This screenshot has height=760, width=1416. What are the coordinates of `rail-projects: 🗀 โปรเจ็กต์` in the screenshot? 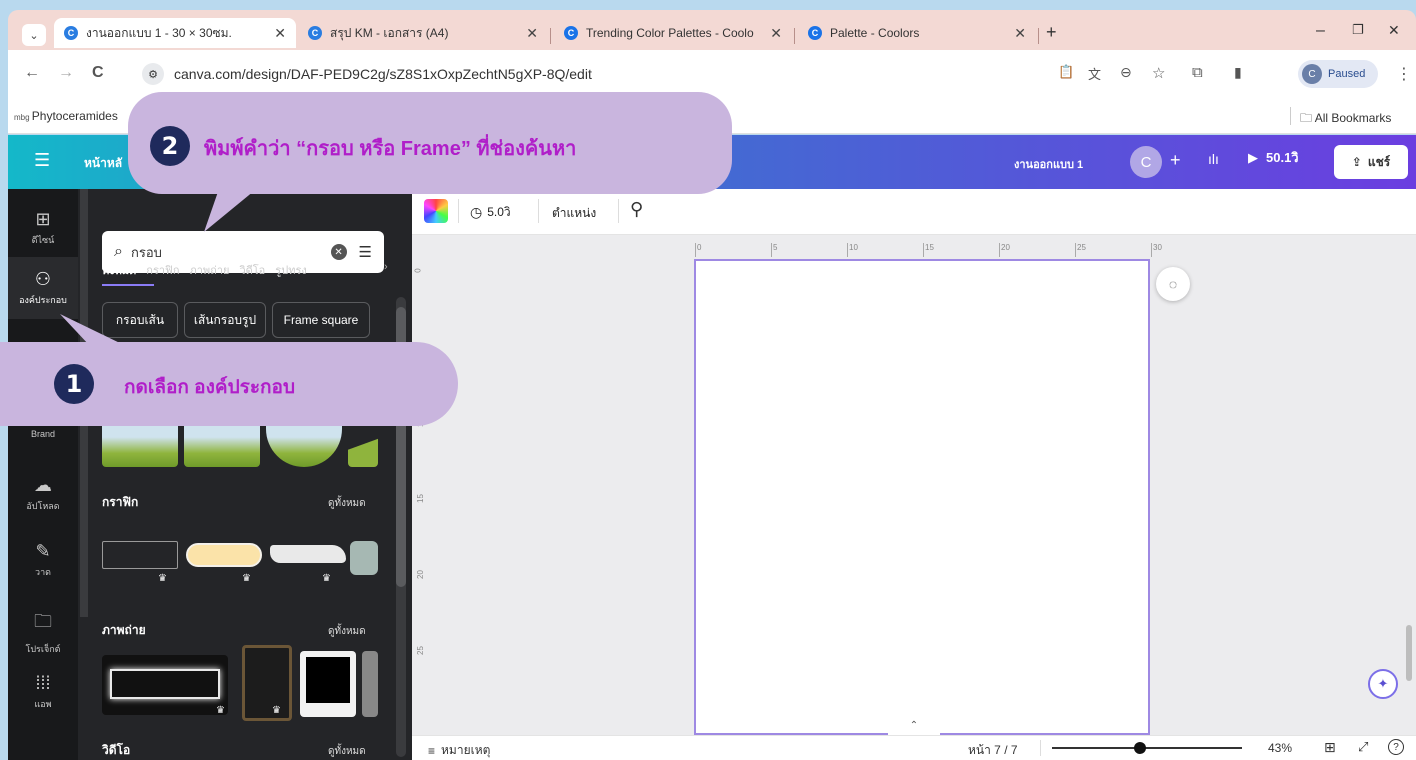 It's located at (43, 632).